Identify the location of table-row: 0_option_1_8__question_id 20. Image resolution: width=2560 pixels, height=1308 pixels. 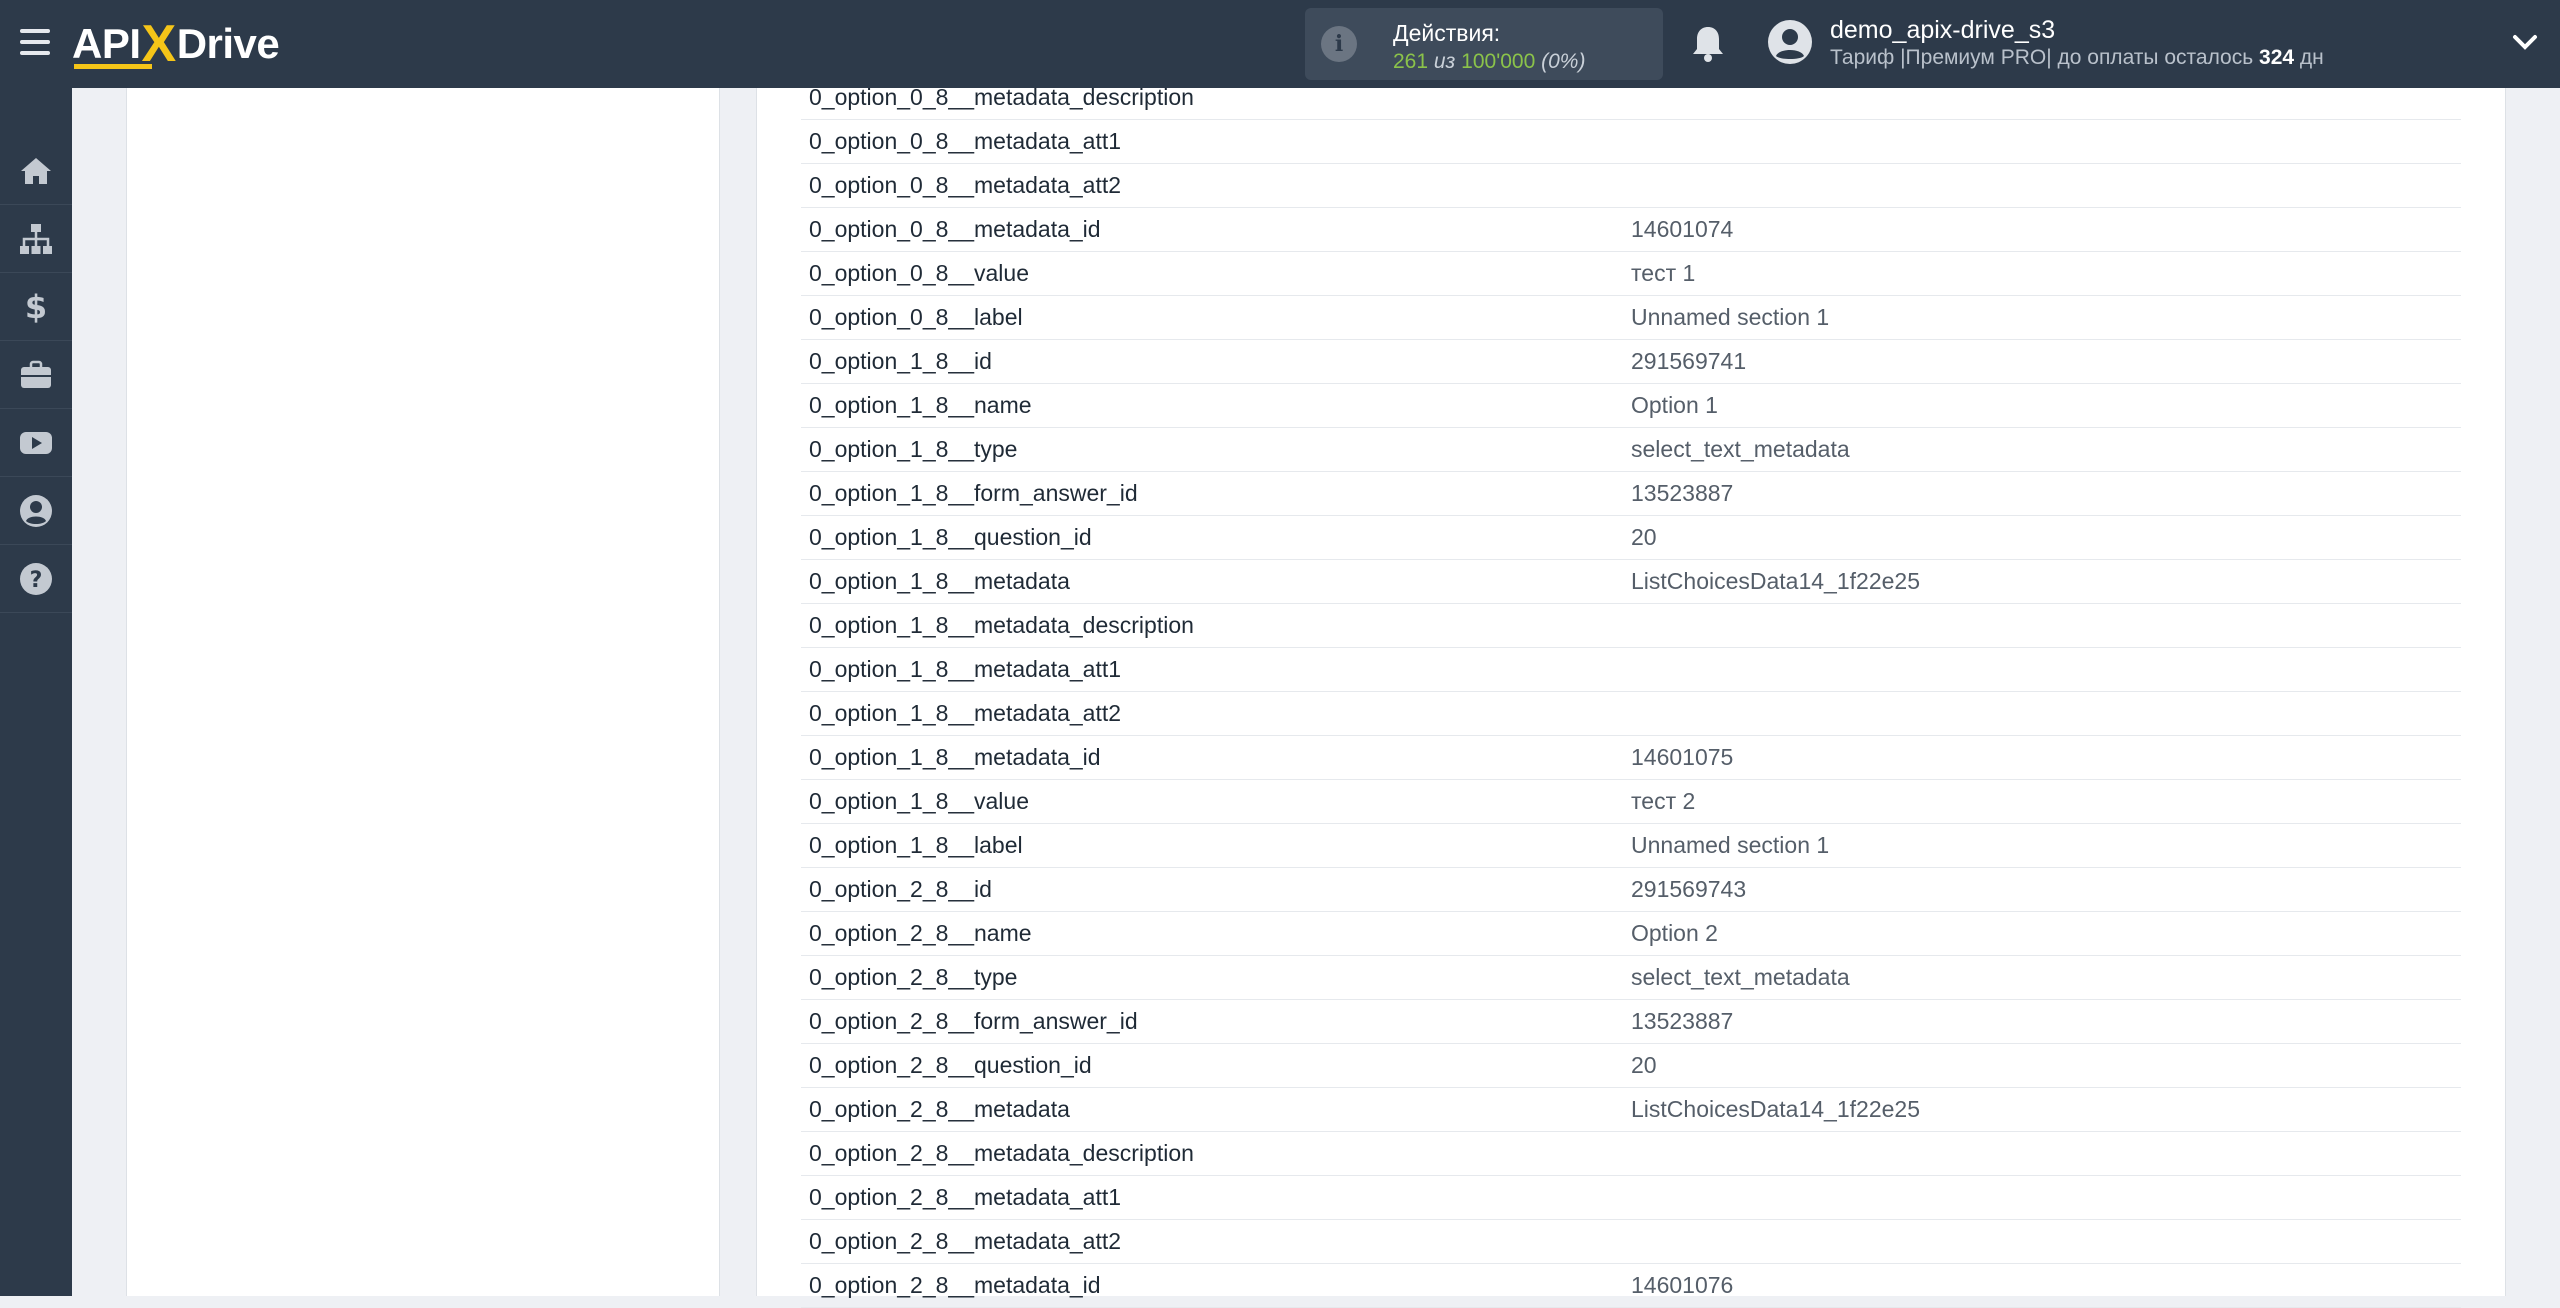
(1631, 538).